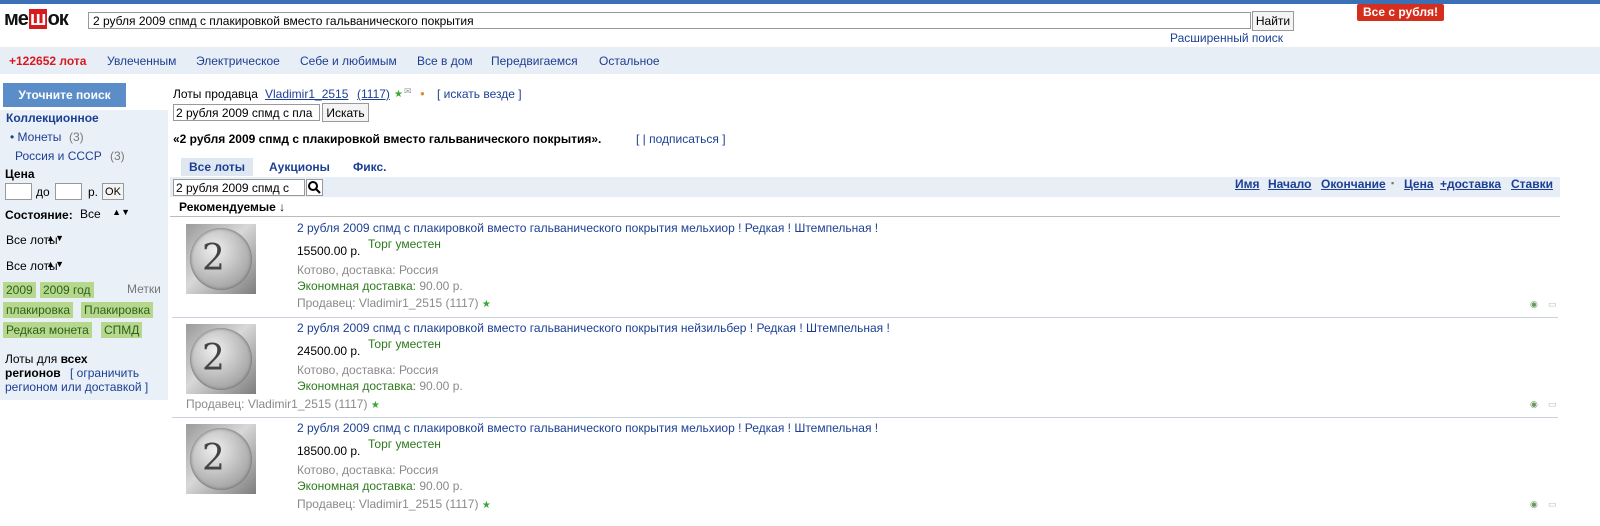 This screenshot has height=526, width=1600. Describe the element at coordinates (19, 290) in the screenshot. I see `tag-2009: 2009` at that location.